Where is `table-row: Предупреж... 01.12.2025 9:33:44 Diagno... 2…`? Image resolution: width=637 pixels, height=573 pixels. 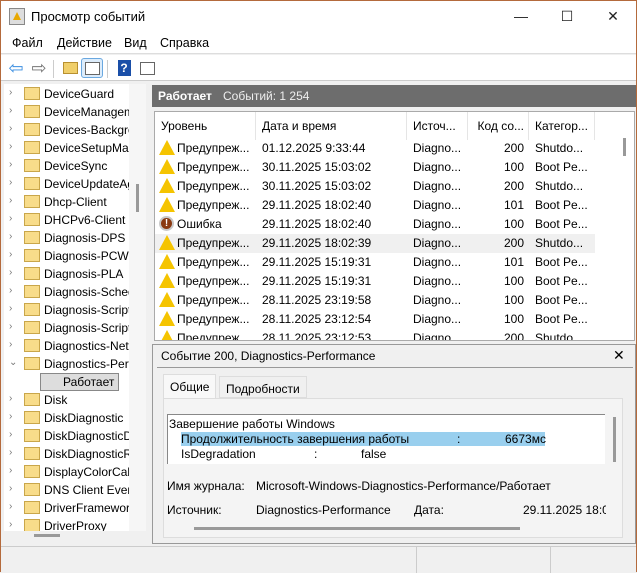
table-row: Предупреж... 01.12.2025 9:33:44 Diagno... 2… is located at coordinates (375, 148).